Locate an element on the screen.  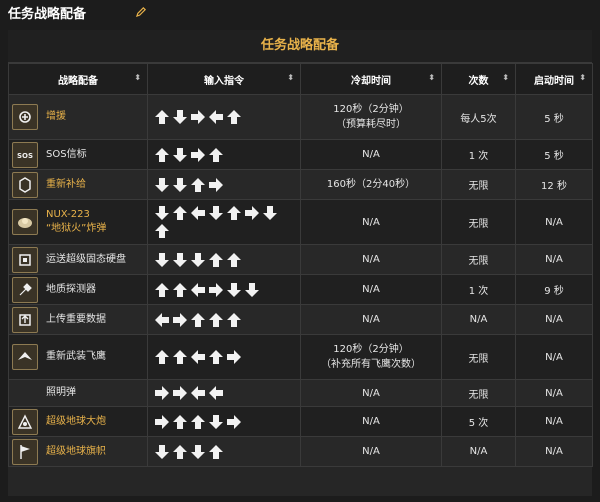
stratagem-name-cell: SOSSOS信标 is located at coordinates (78, 155).